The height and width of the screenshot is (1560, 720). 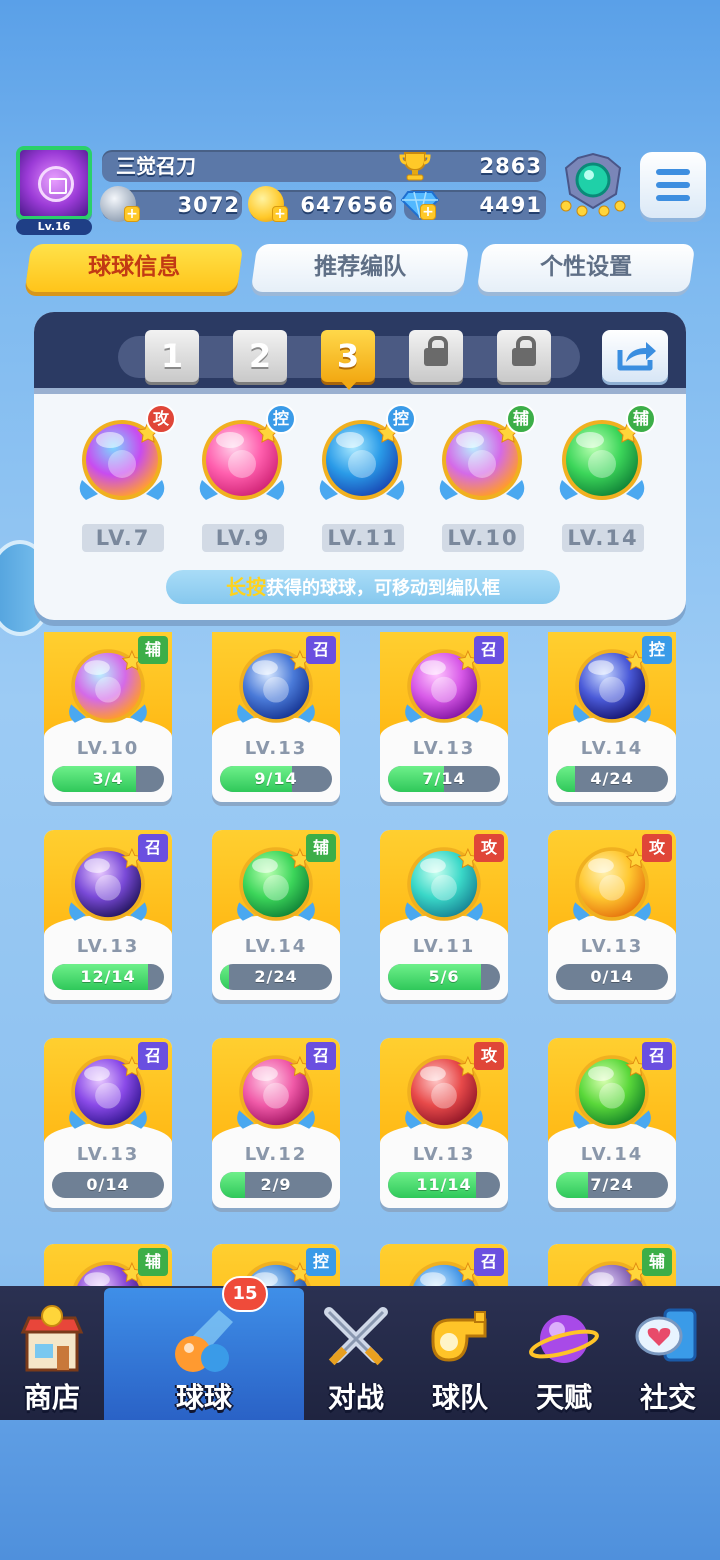 What do you see at coordinates (243, 538) in the screenshot?
I see `team-ball-level: LV.9` at bounding box center [243, 538].